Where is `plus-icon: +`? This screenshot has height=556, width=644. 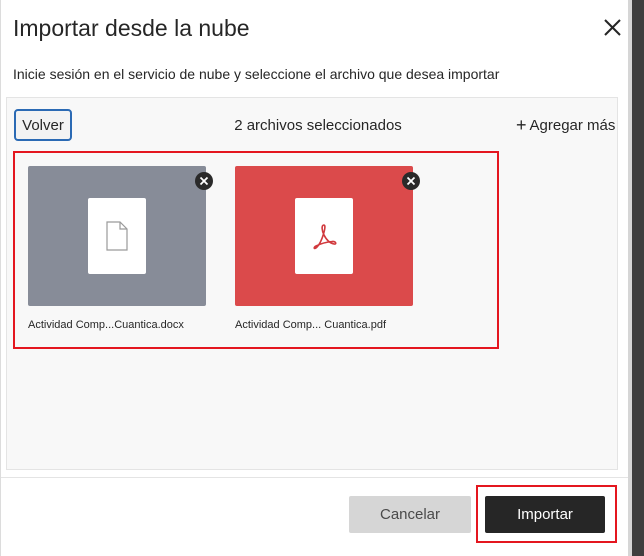
plus-icon: + is located at coordinates (521, 125).